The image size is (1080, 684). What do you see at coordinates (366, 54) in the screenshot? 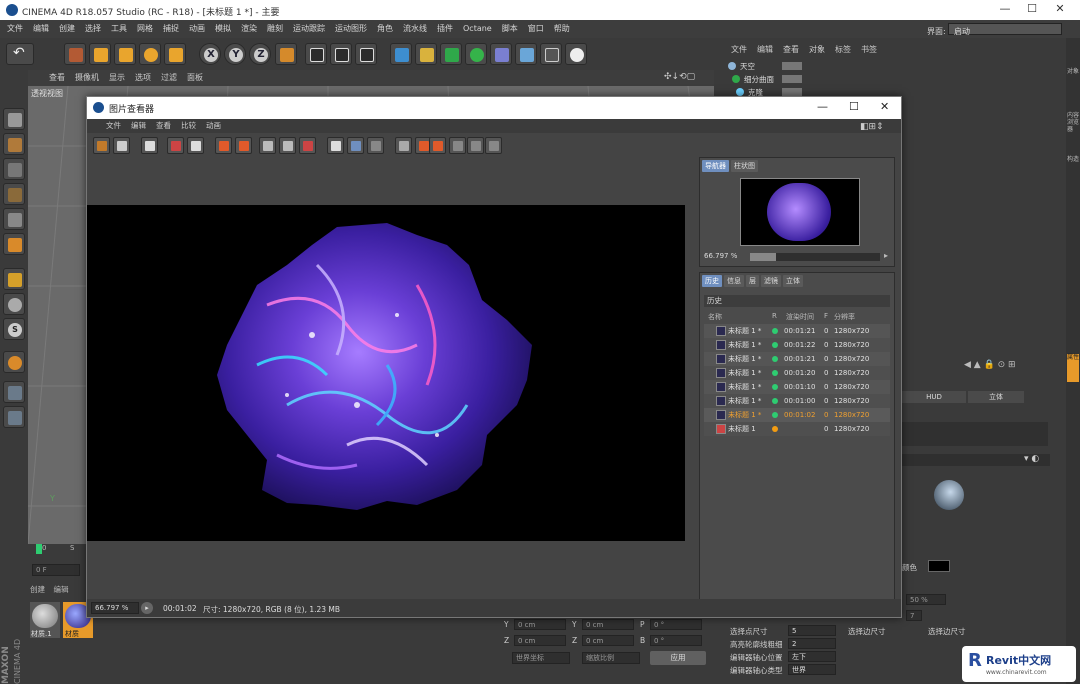
I see `render-settings-button` at bounding box center [366, 54].